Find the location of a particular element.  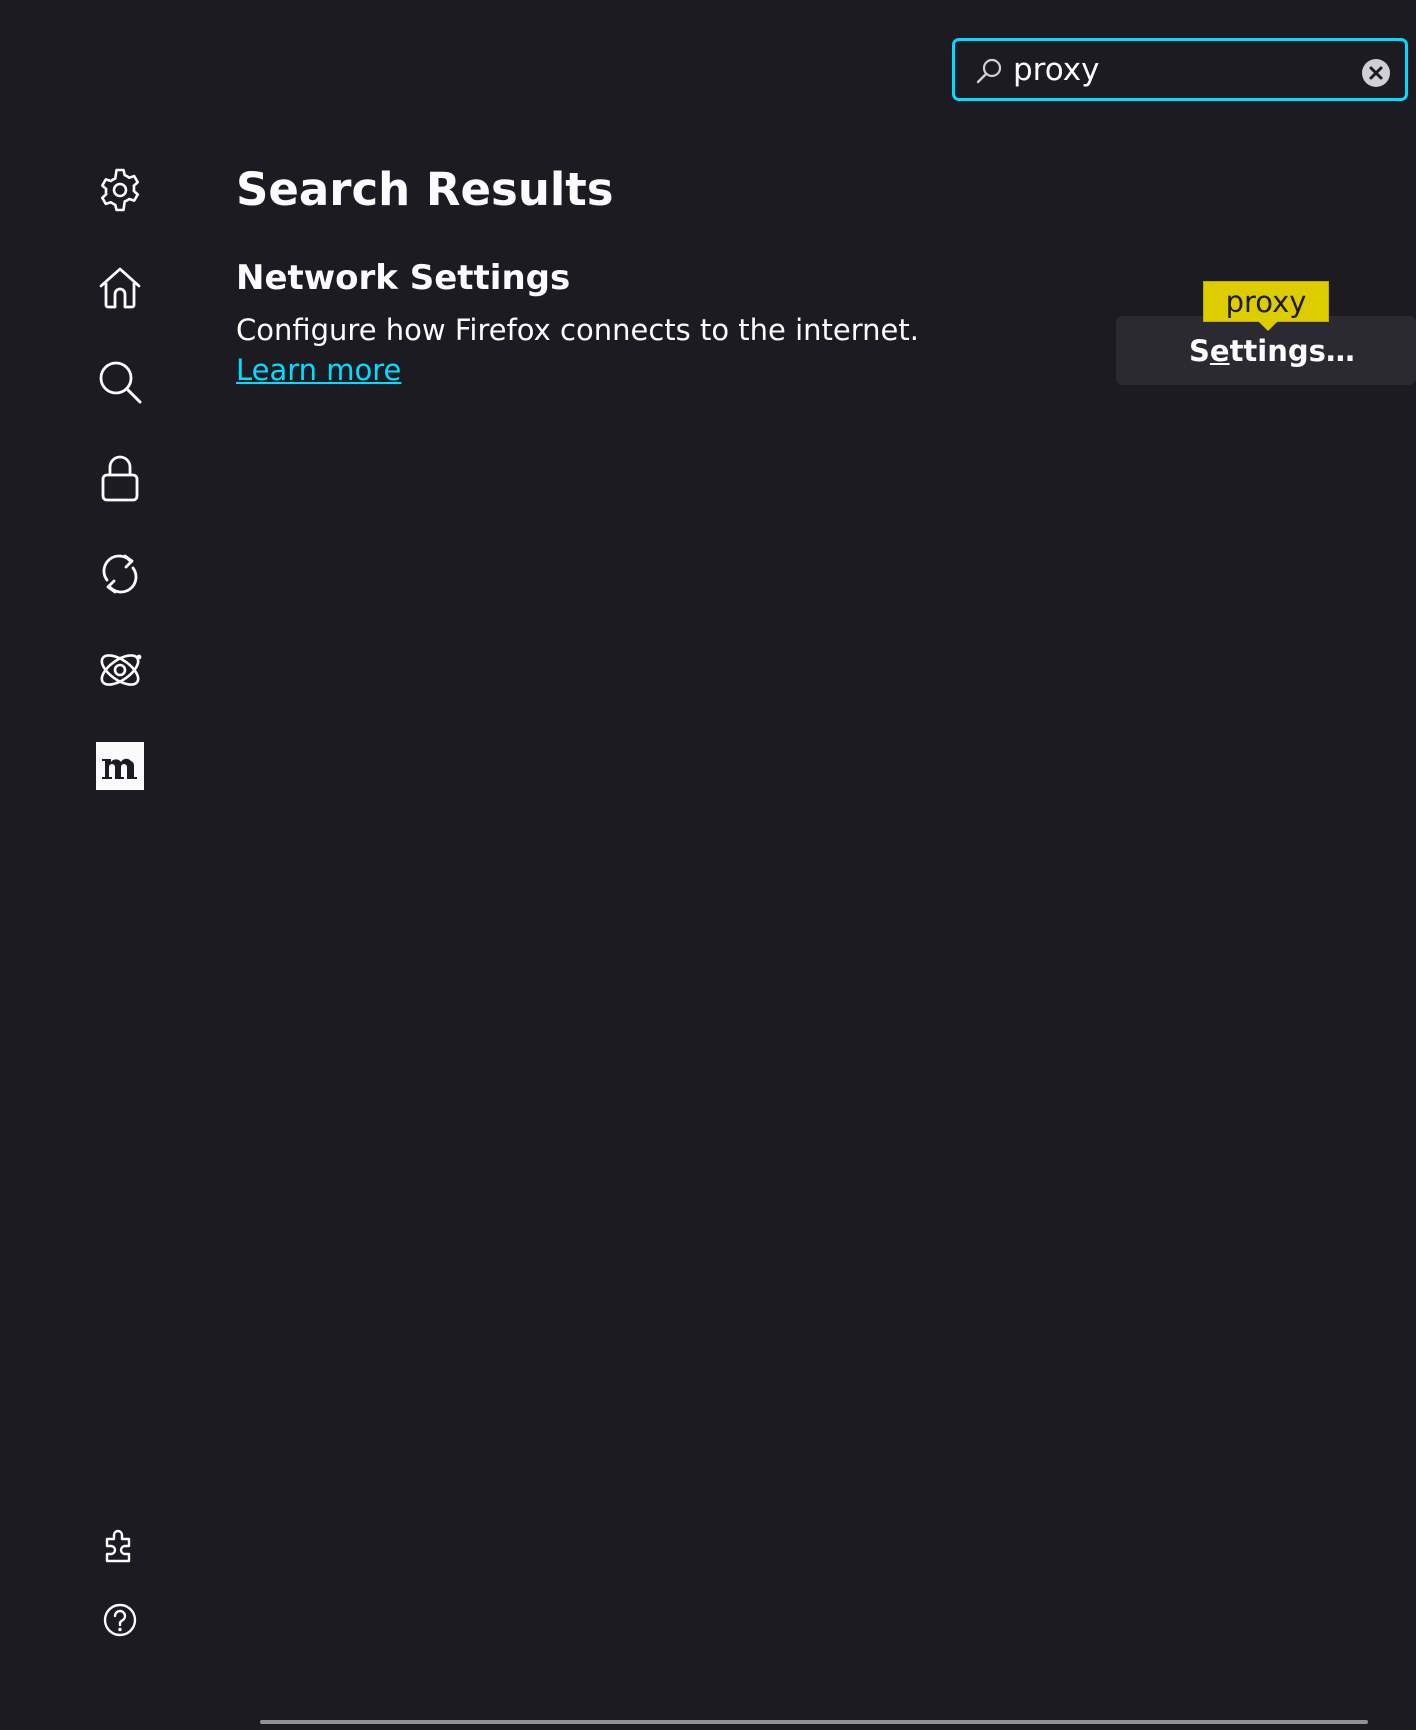

sidebar-item-general is located at coordinates (120, 190).